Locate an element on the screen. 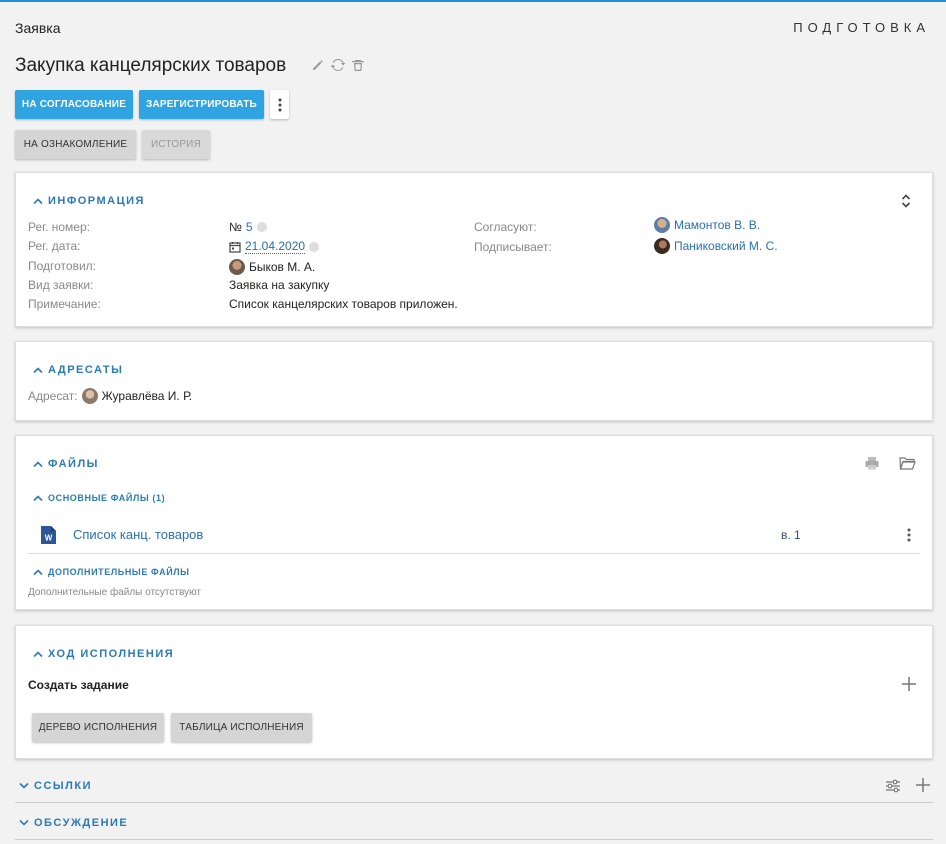 Image resolution: width=946 pixels, height=844 pixels. signer-value: Паниковский М. С. is located at coordinates (716, 246).